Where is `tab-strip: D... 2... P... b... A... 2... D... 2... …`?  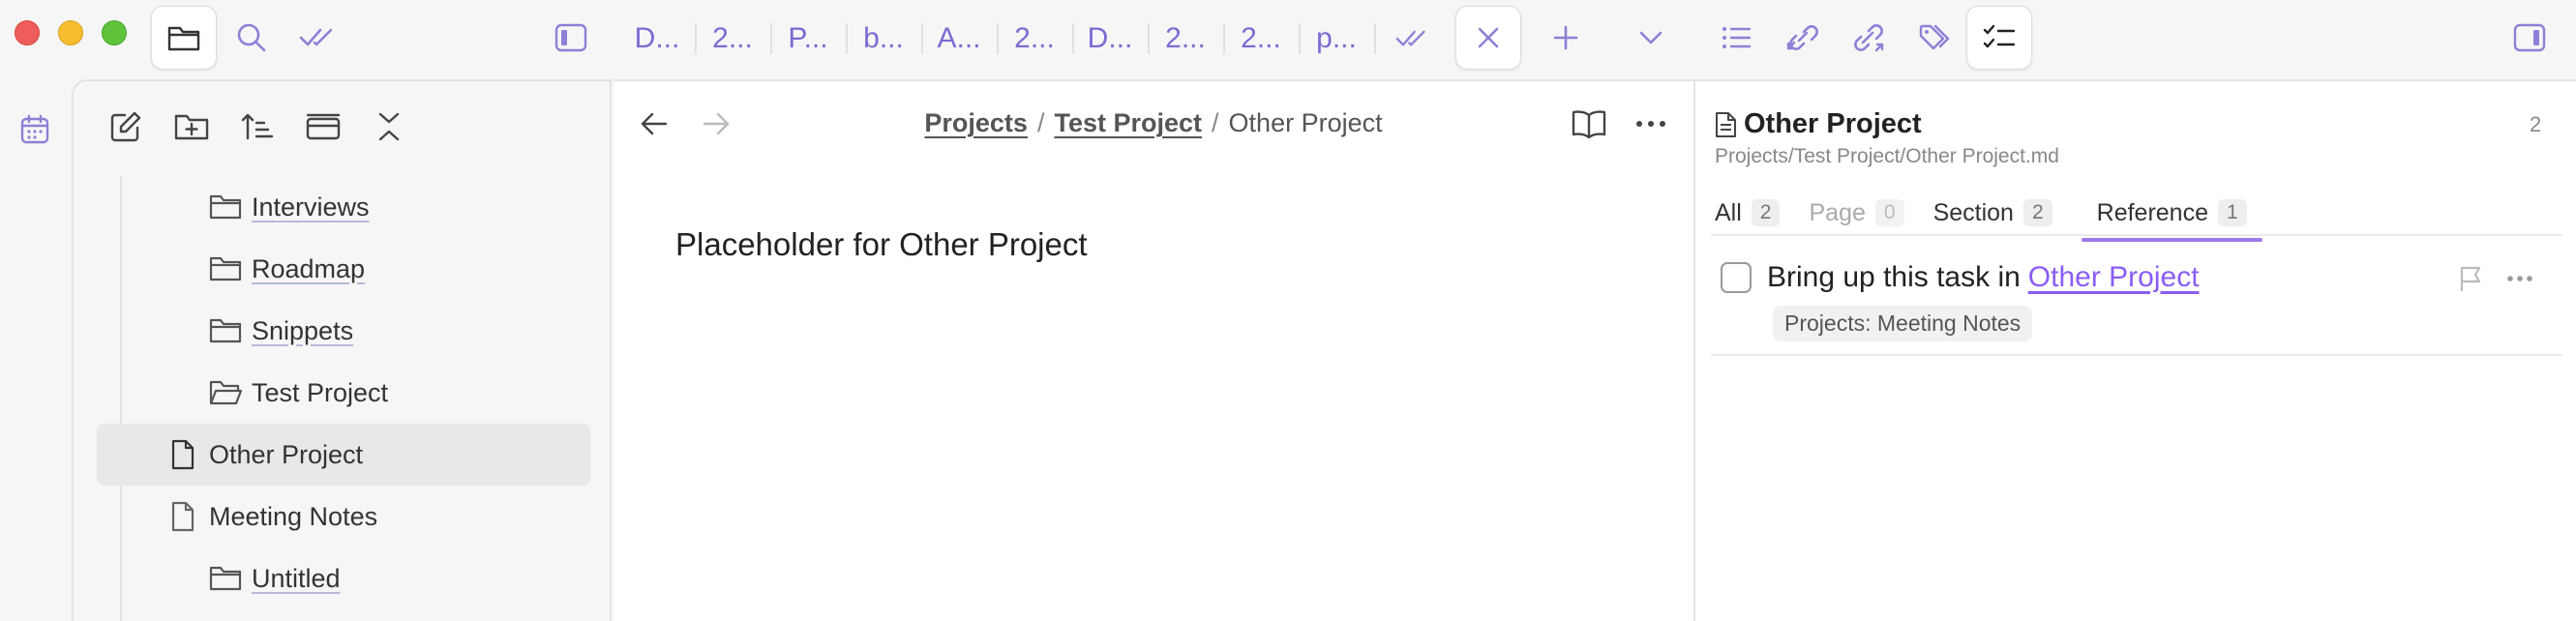 tab-strip: D... 2... P... b... A... 2... D... 2... … is located at coordinates (1034, 39).